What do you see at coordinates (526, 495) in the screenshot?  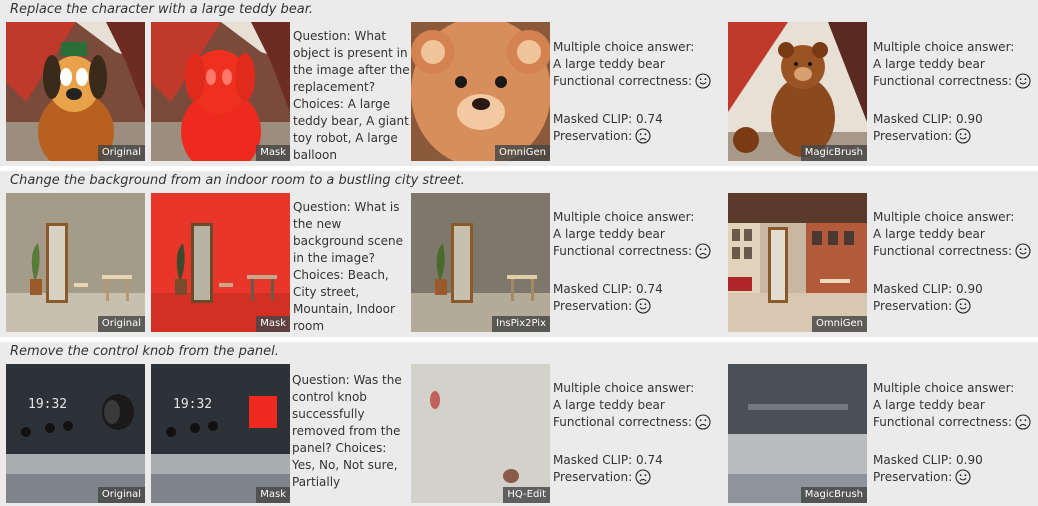 I see `model-label: HQ-Edit` at bounding box center [526, 495].